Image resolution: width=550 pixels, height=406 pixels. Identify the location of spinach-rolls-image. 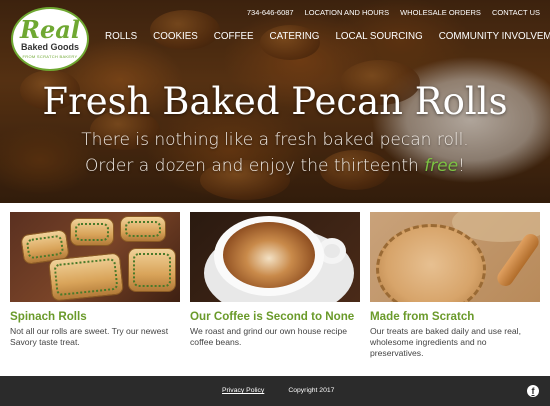
(95, 257).